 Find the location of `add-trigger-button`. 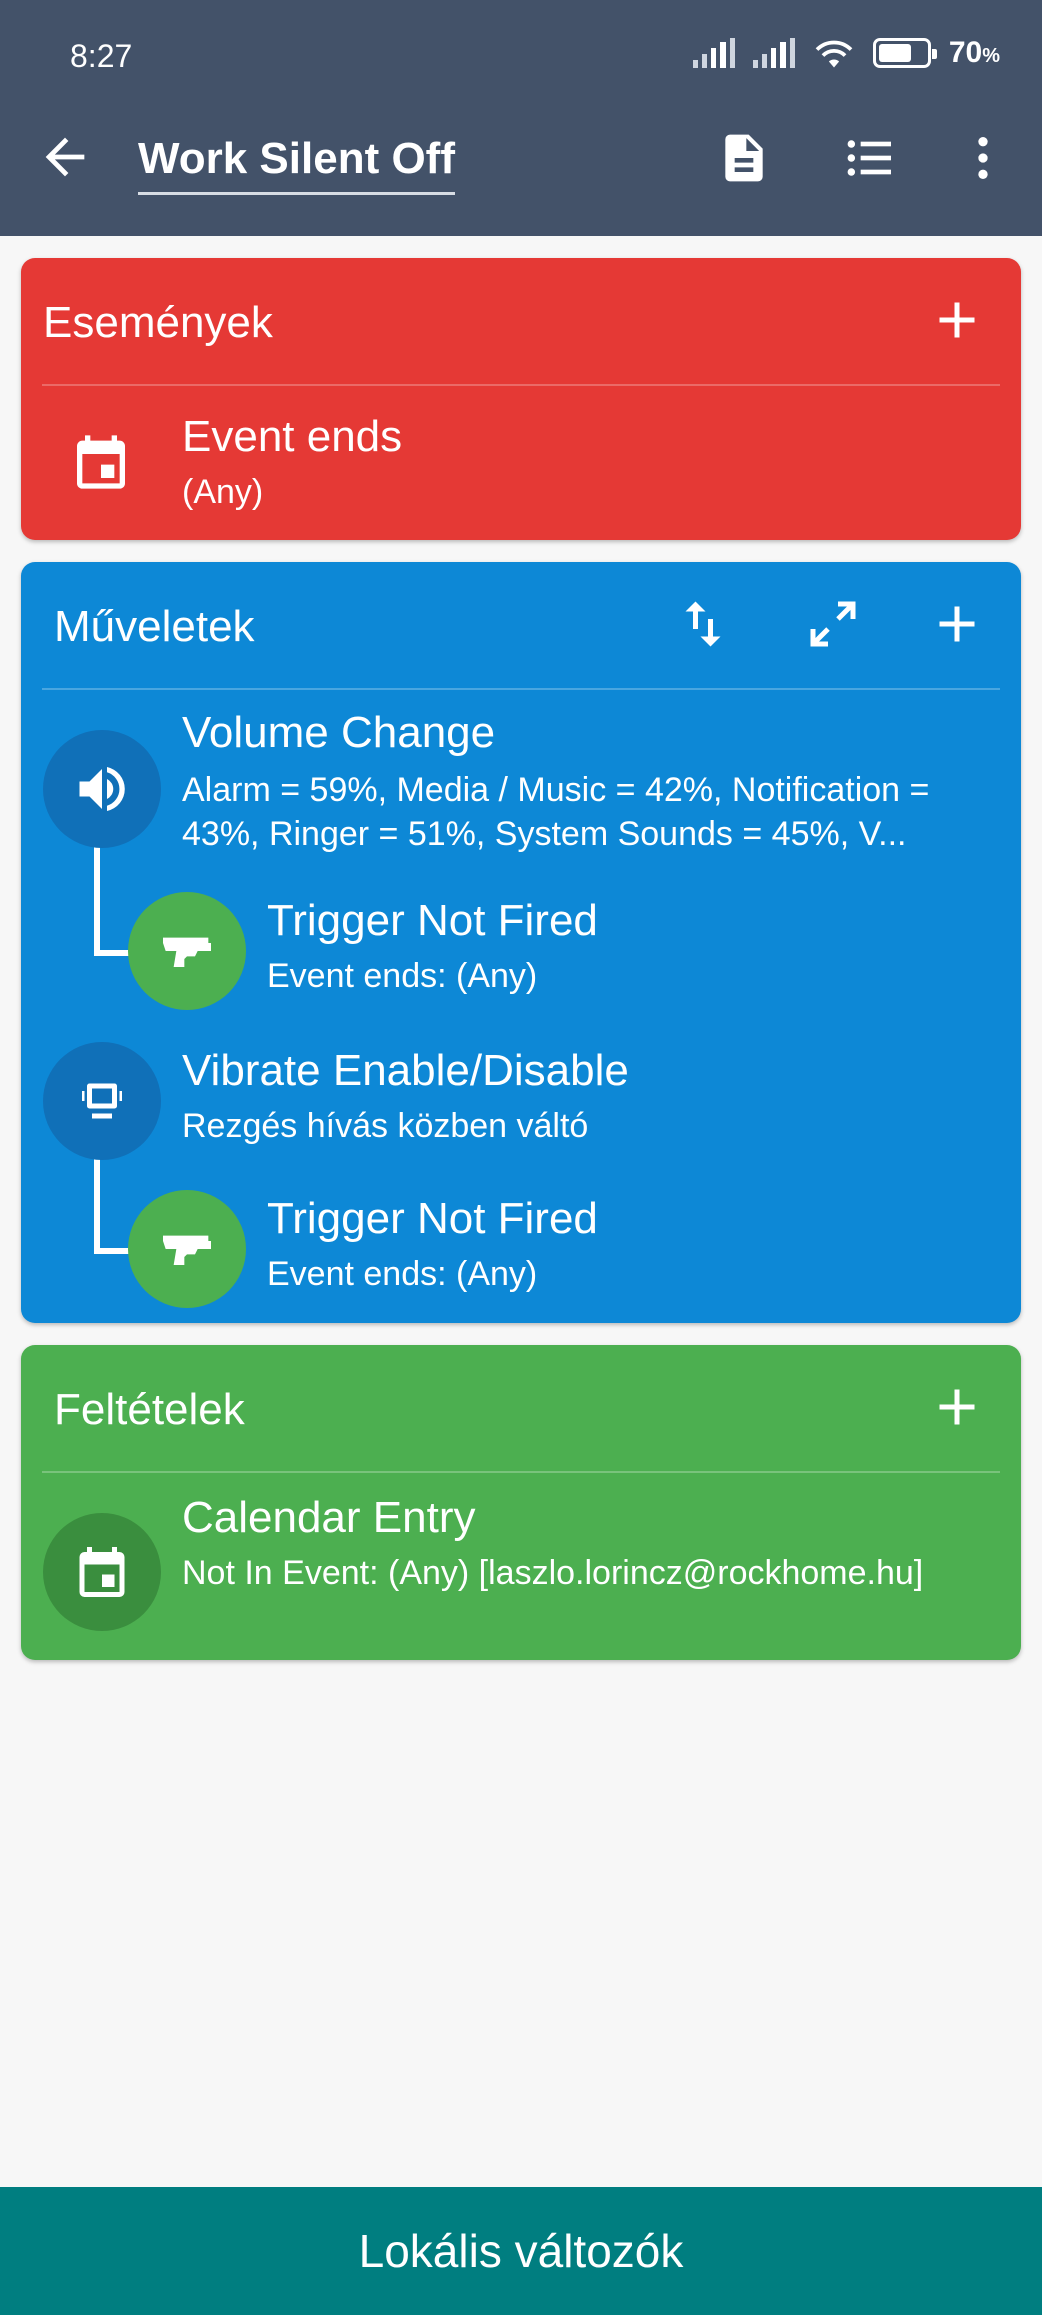

add-trigger-button is located at coordinates (957, 320).